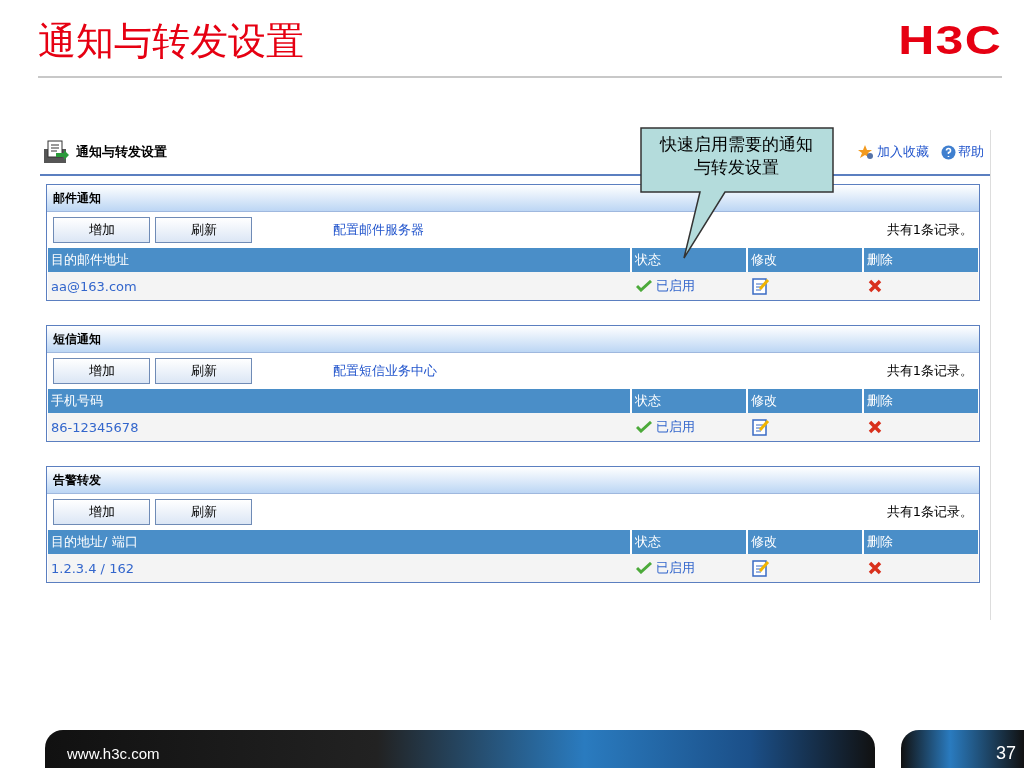 The image size is (1024, 768). What do you see at coordinates (339, 427) in the screenshot?
I see `table-cell: 86-12345678` at bounding box center [339, 427].